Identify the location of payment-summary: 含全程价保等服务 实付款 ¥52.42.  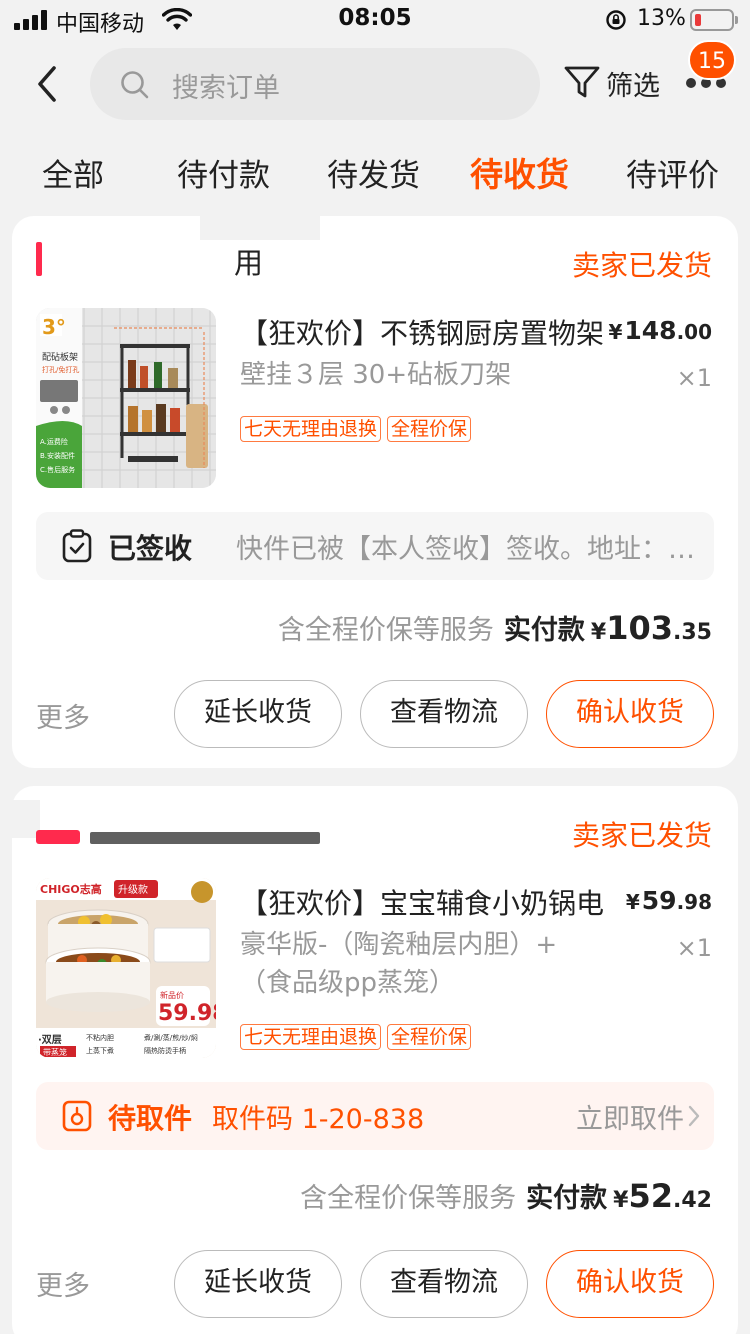
(506, 1196).